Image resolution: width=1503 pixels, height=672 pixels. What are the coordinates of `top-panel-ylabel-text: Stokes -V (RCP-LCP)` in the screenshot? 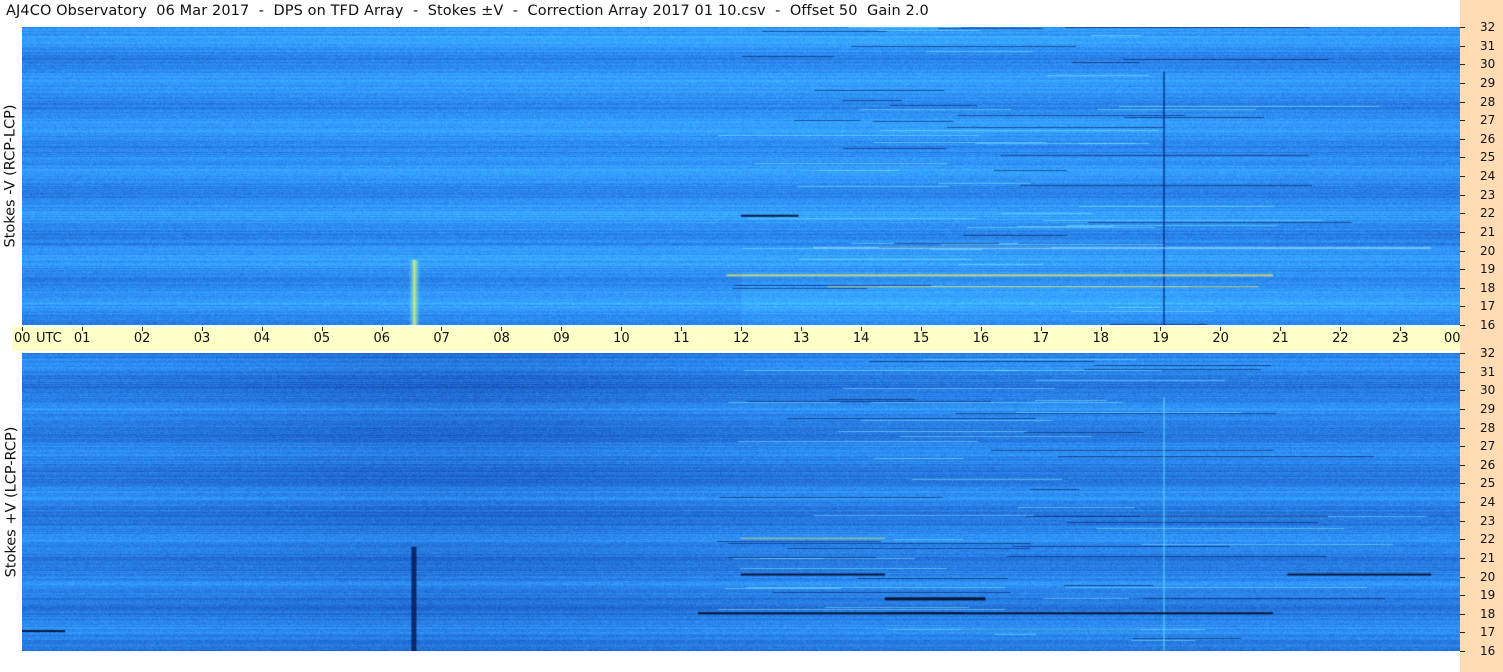 It's located at (11, 176).